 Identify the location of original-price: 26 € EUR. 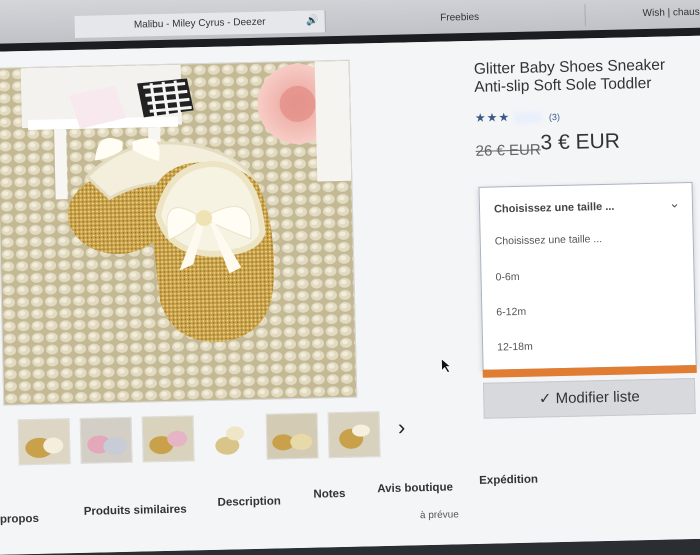
(508, 150).